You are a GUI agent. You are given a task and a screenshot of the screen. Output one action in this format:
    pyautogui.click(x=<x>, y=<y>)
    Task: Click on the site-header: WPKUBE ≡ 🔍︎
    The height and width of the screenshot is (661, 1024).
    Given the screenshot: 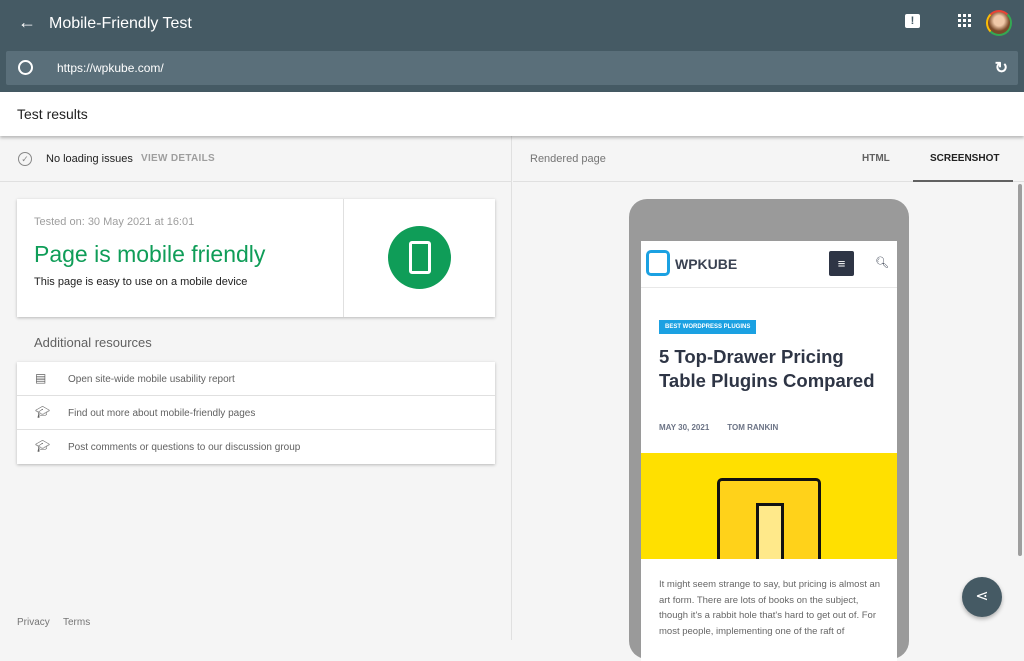 What is the action you would take?
    pyautogui.click(x=769, y=264)
    